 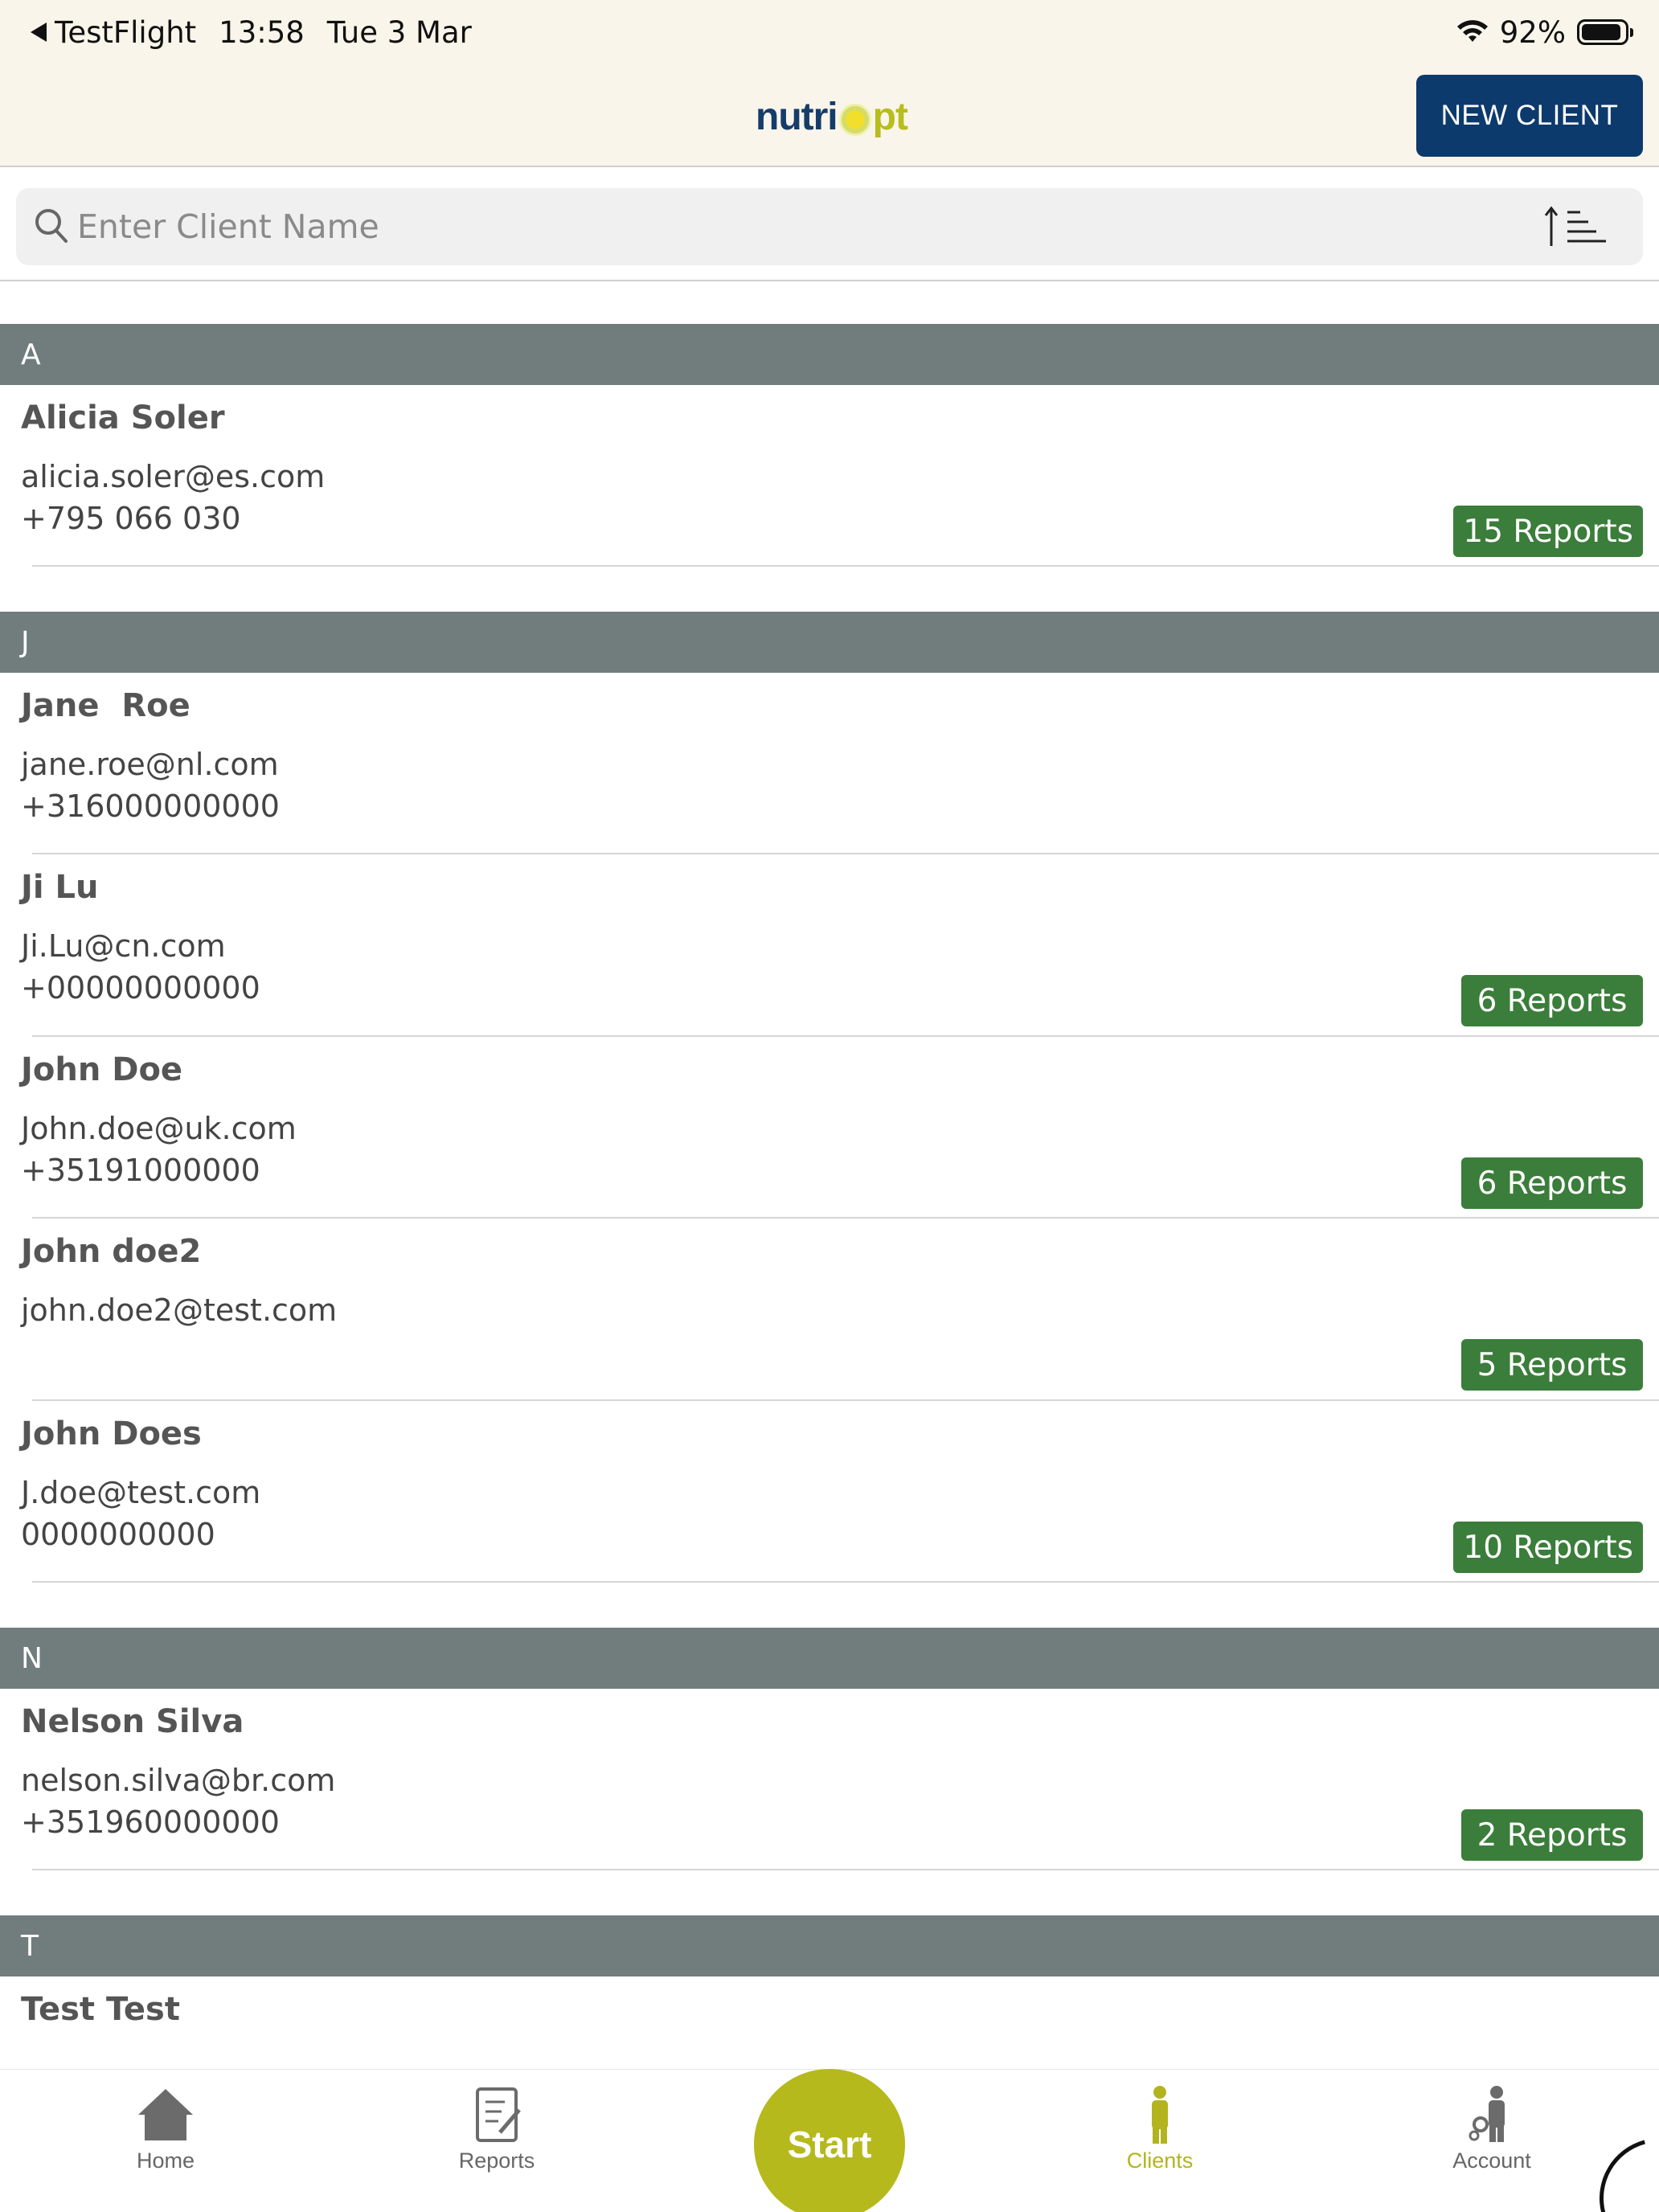 What do you see at coordinates (829, 1659) in the screenshot?
I see `section-header-n: N` at bounding box center [829, 1659].